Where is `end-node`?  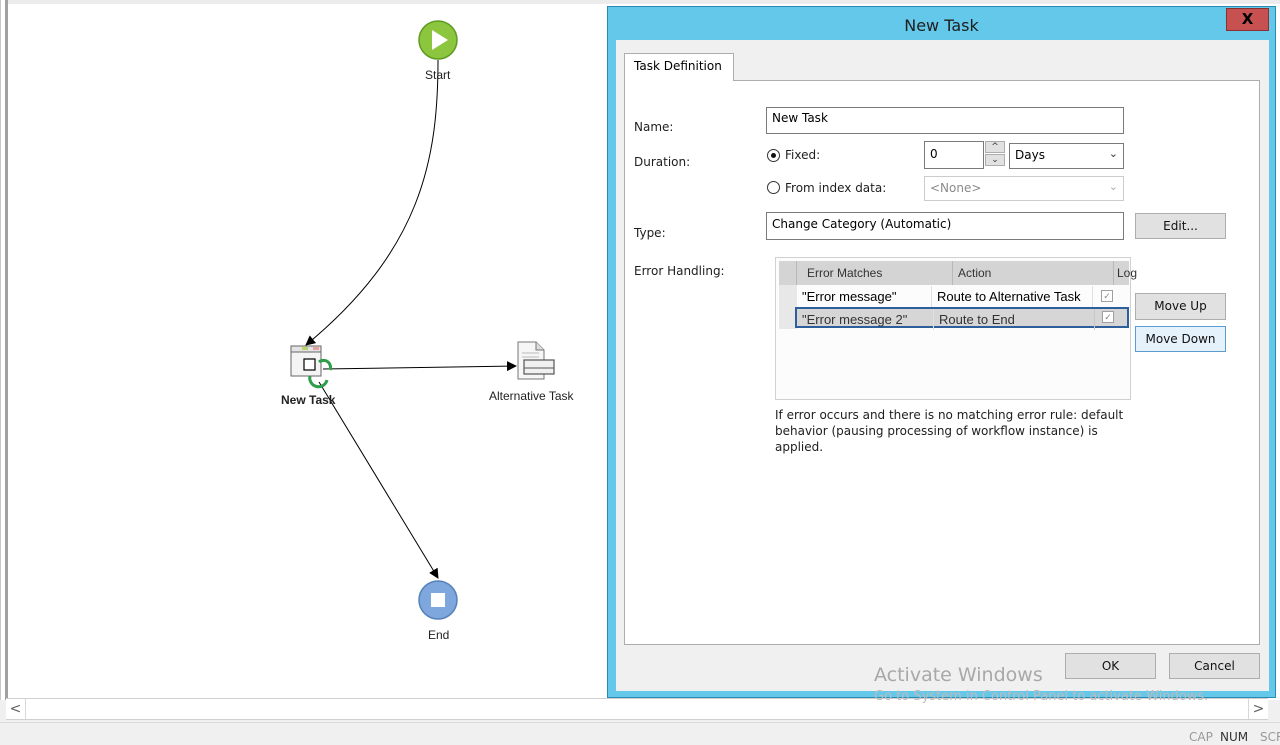
end-node is located at coordinates (438, 600).